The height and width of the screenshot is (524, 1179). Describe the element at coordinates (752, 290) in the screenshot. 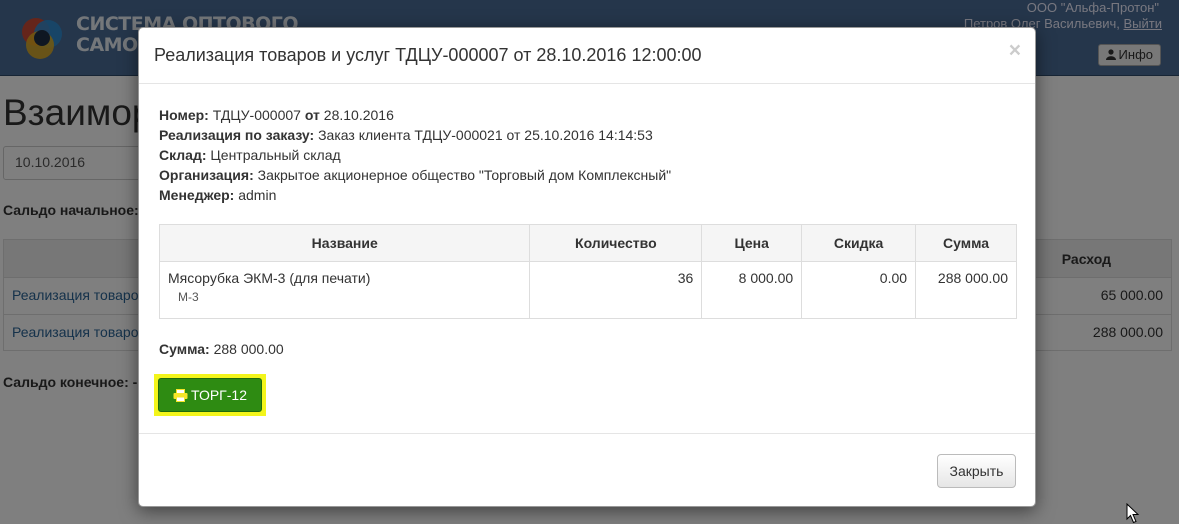

I see `price-cell: 8 000.00` at that location.